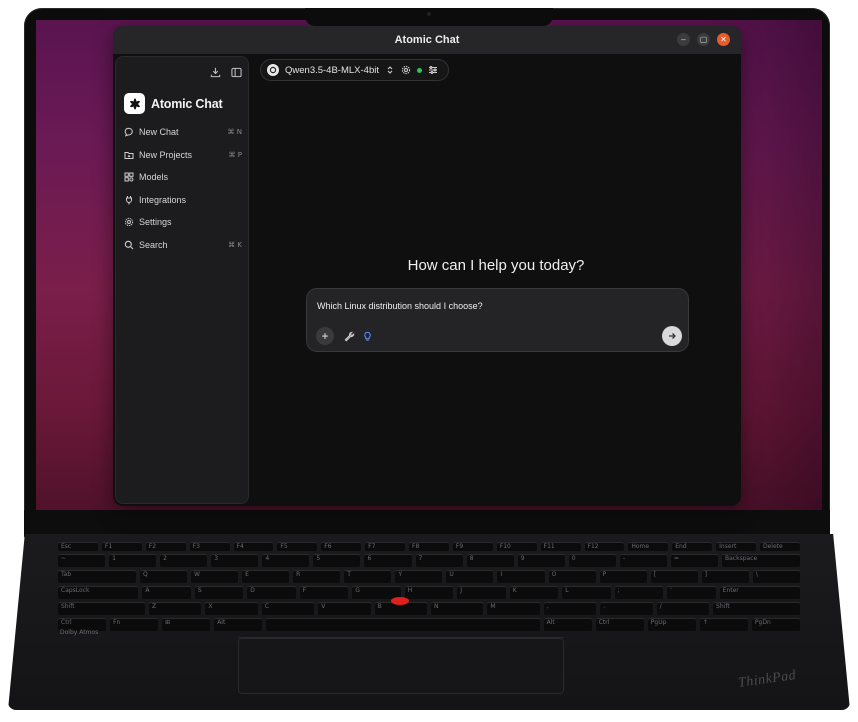 The height and width of the screenshot is (722, 858). Describe the element at coordinates (521, 576) in the screenshot. I see `keyboard-key: I` at that location.